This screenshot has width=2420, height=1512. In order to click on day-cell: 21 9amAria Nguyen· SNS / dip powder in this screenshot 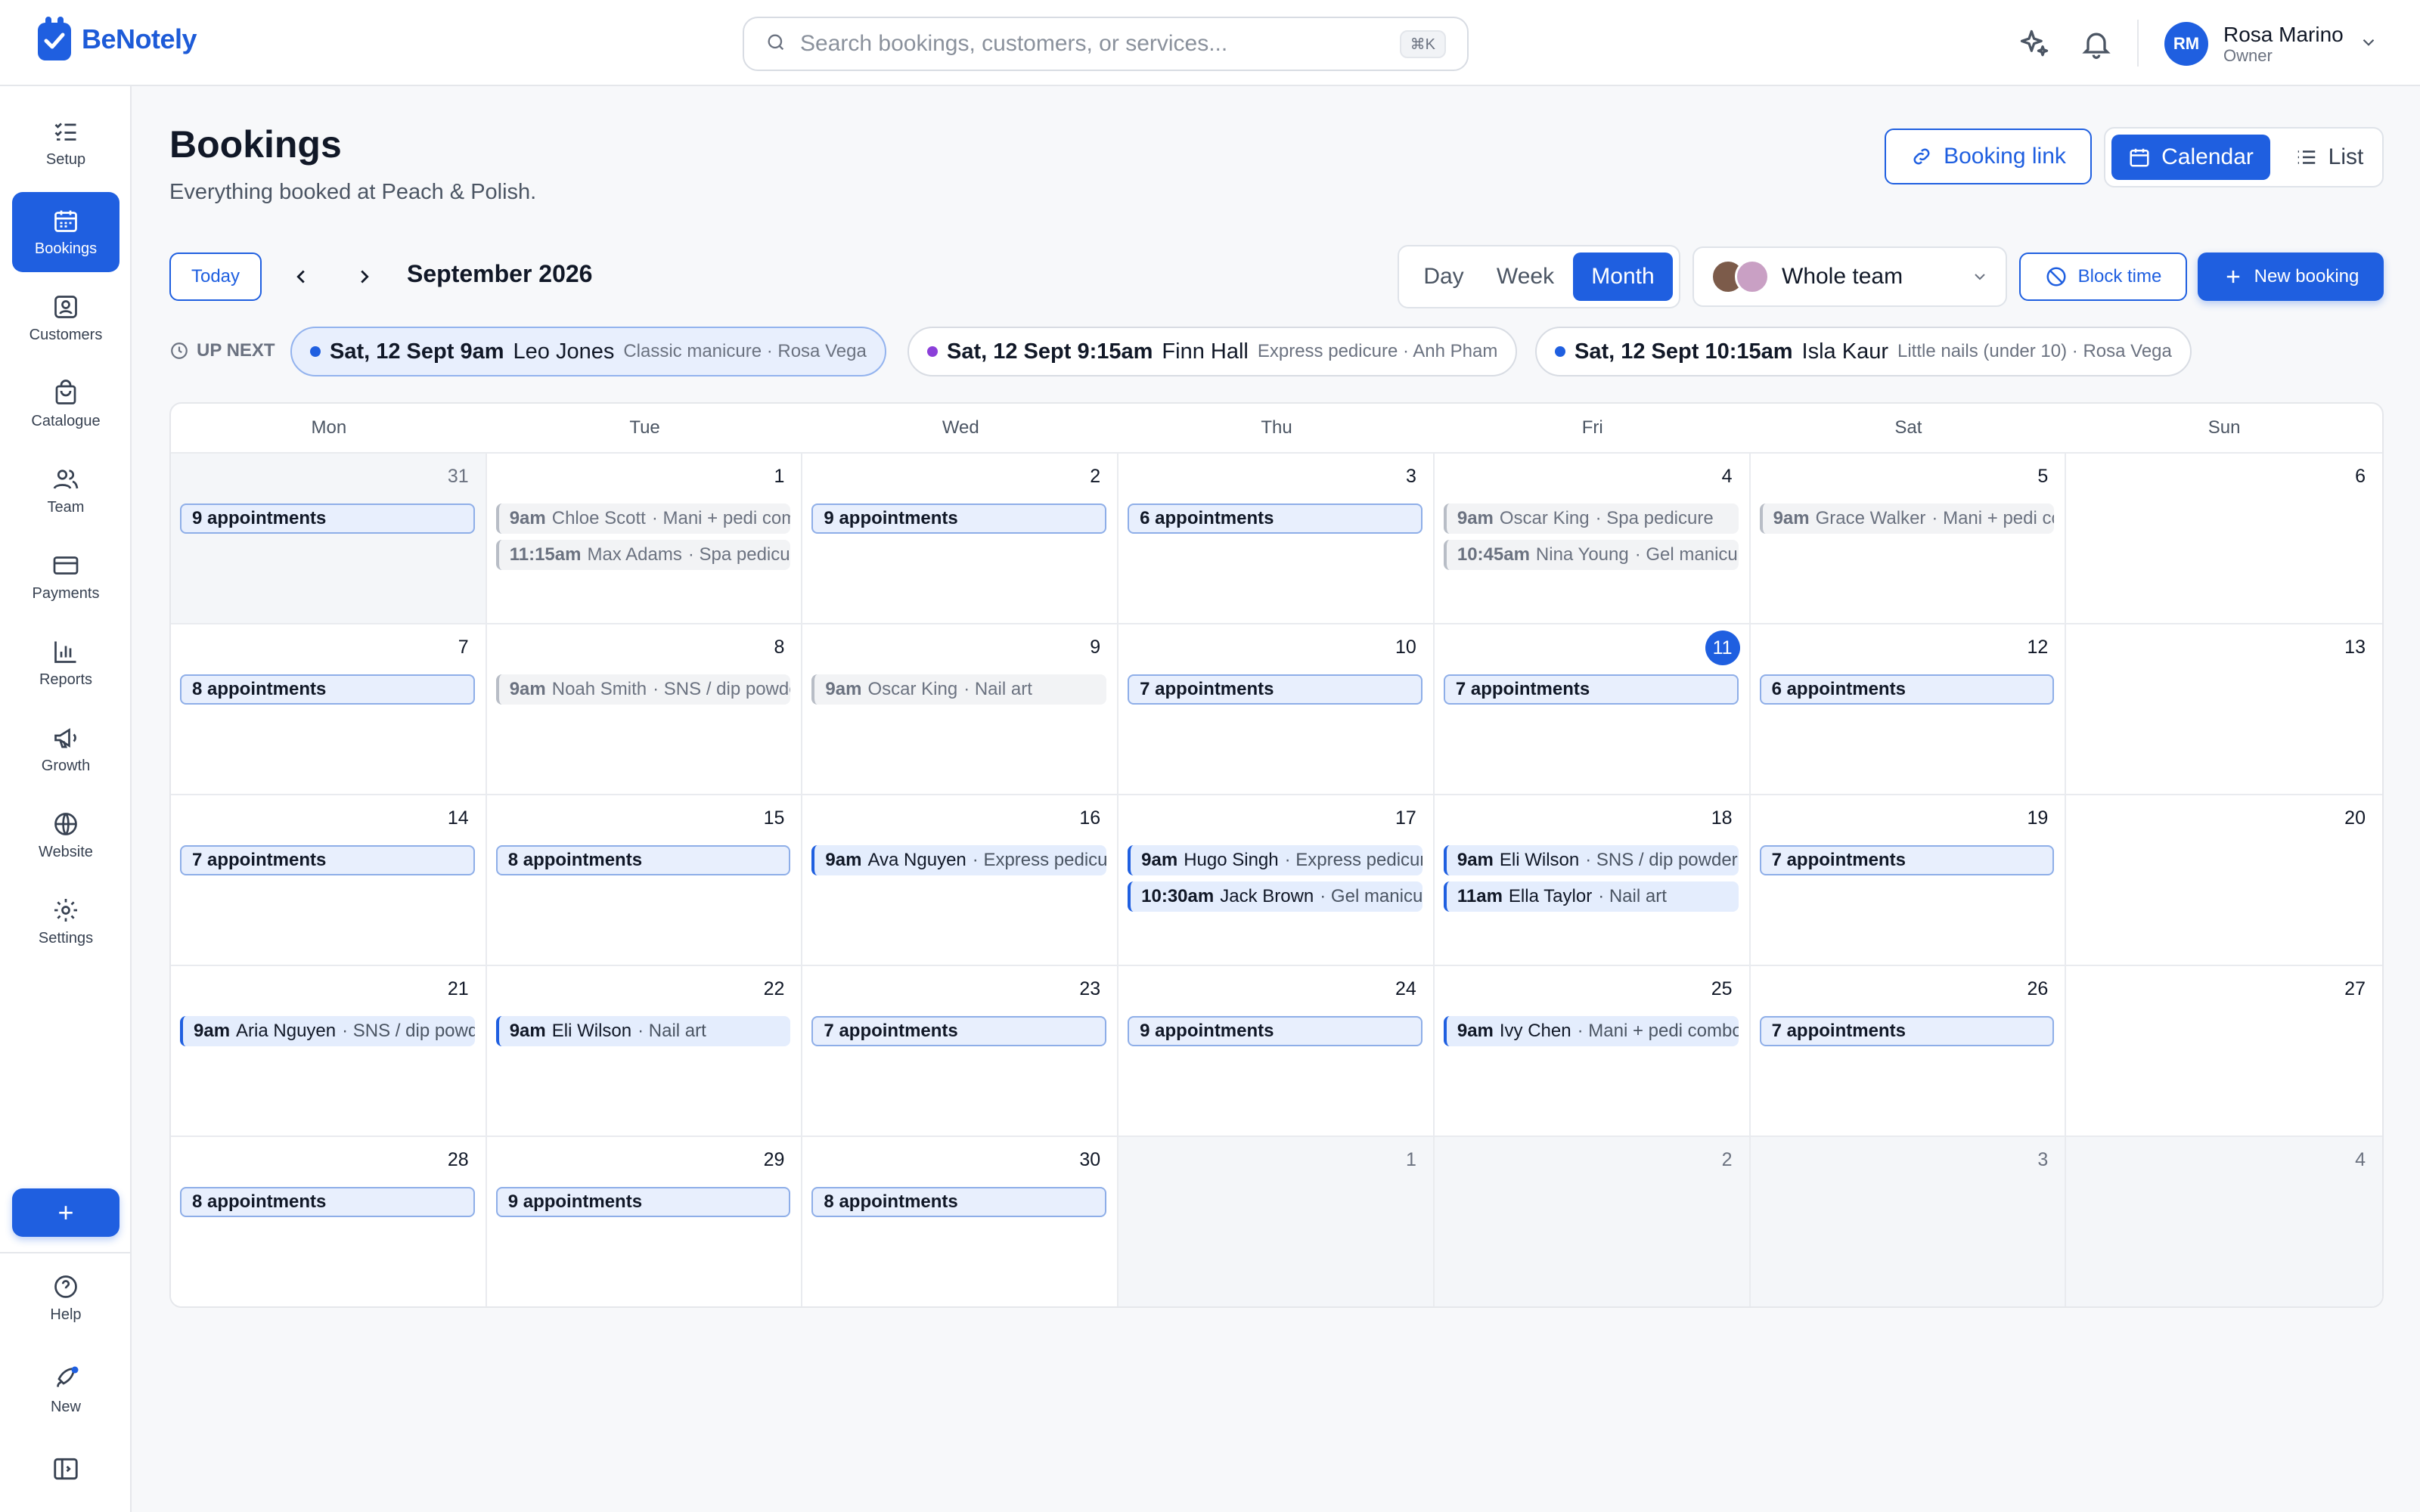, I will do `click(329, 1051)`.